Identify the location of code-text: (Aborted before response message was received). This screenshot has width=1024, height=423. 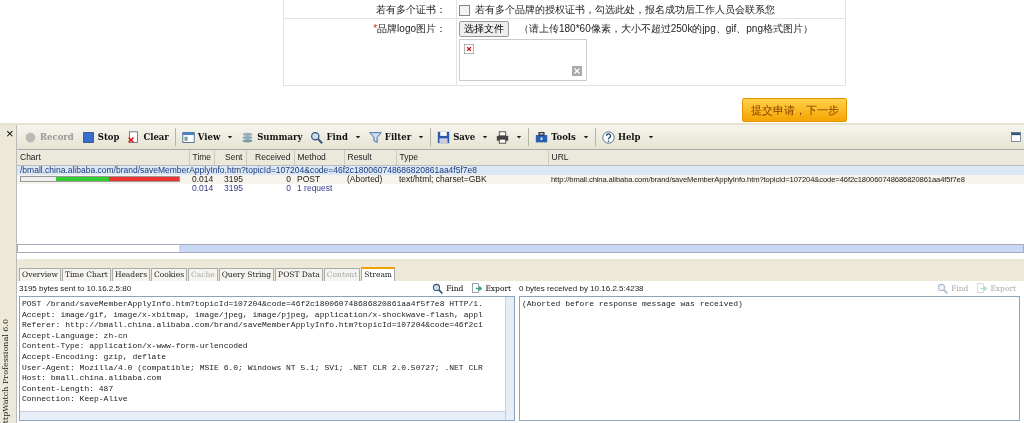
(632, 304).